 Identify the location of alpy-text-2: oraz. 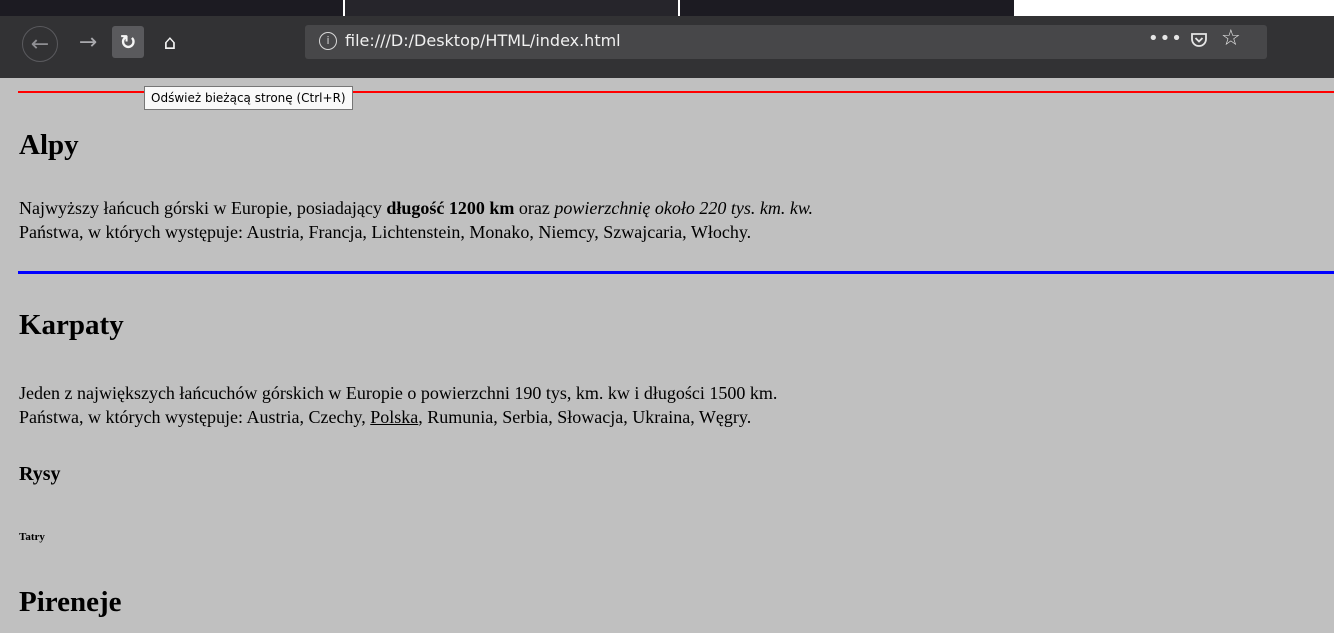
(534, 208).